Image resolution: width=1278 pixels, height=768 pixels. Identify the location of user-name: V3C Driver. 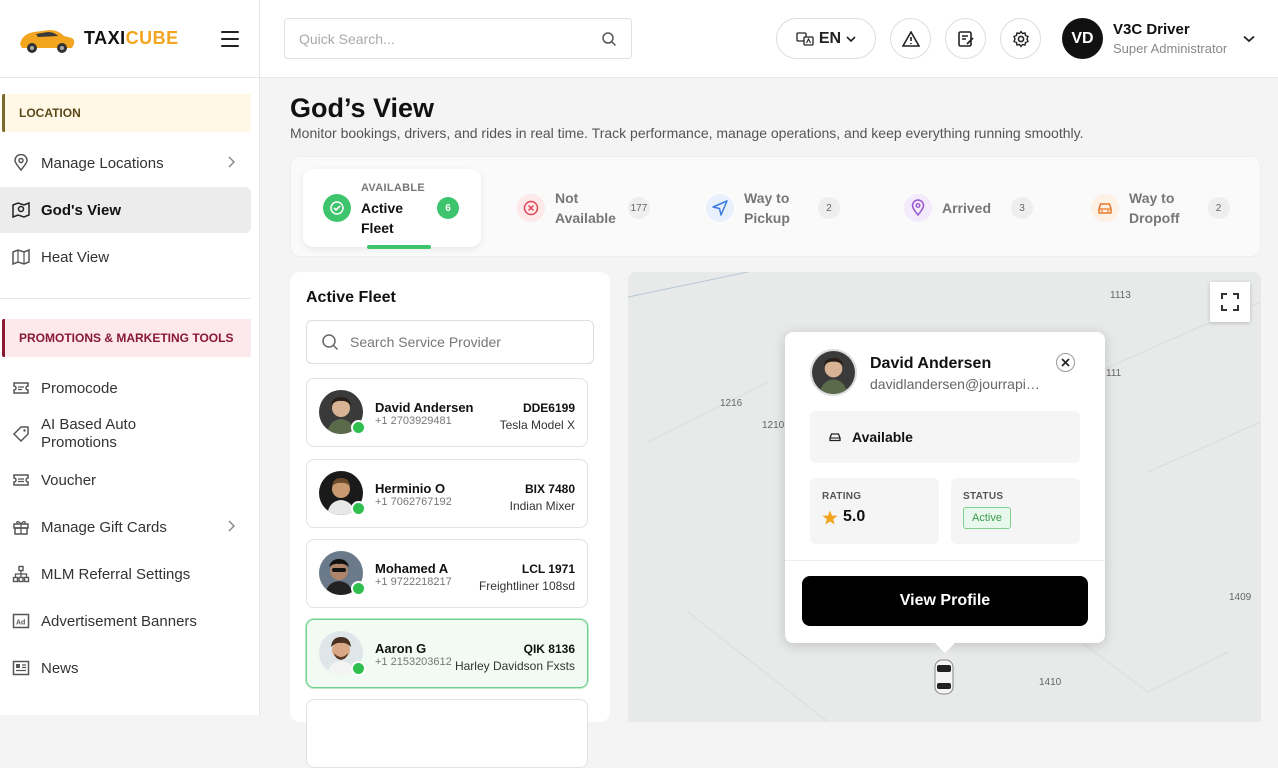
(1151, 29).